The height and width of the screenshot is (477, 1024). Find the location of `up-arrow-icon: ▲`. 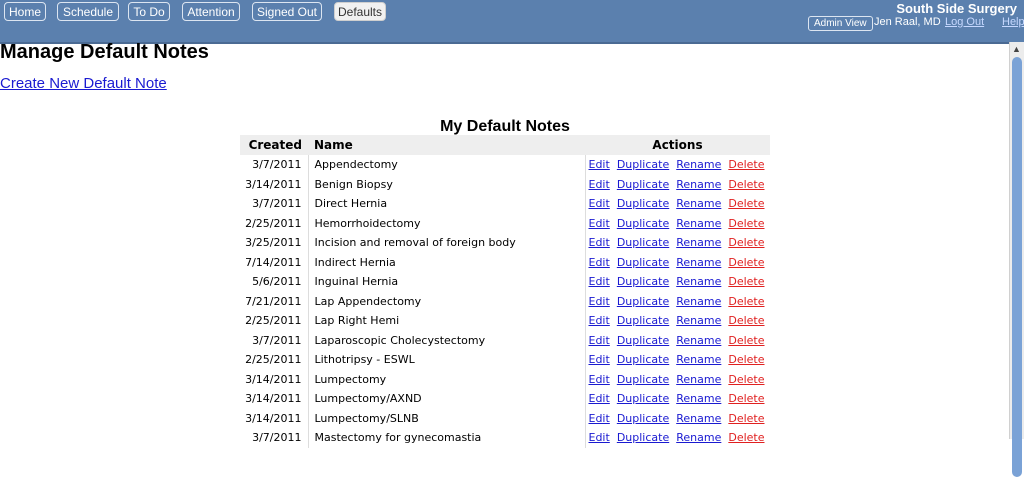

up-arrow-icon: ▲ is located at coordinates (1016, 49).